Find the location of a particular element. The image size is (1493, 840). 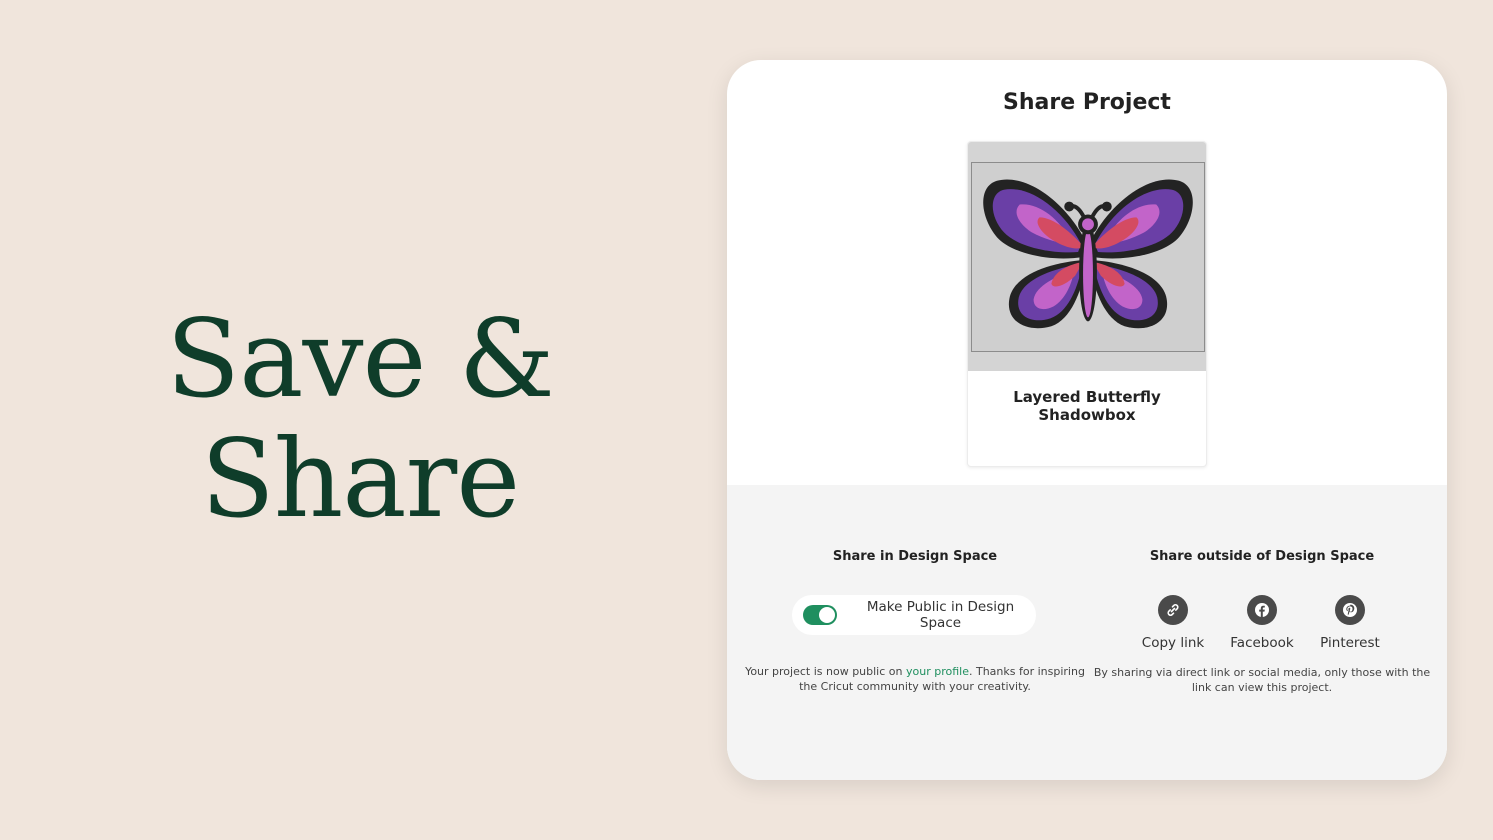

share-in-heading: Share in Design Space is located at coordinates (915, 556).